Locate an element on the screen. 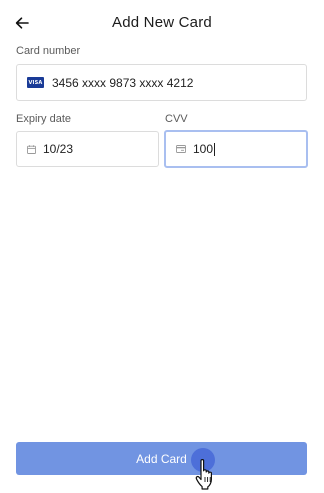 The width and height of the screenshot is (324, 493). cvv-value: 100 is located at coordinates (204, 149).